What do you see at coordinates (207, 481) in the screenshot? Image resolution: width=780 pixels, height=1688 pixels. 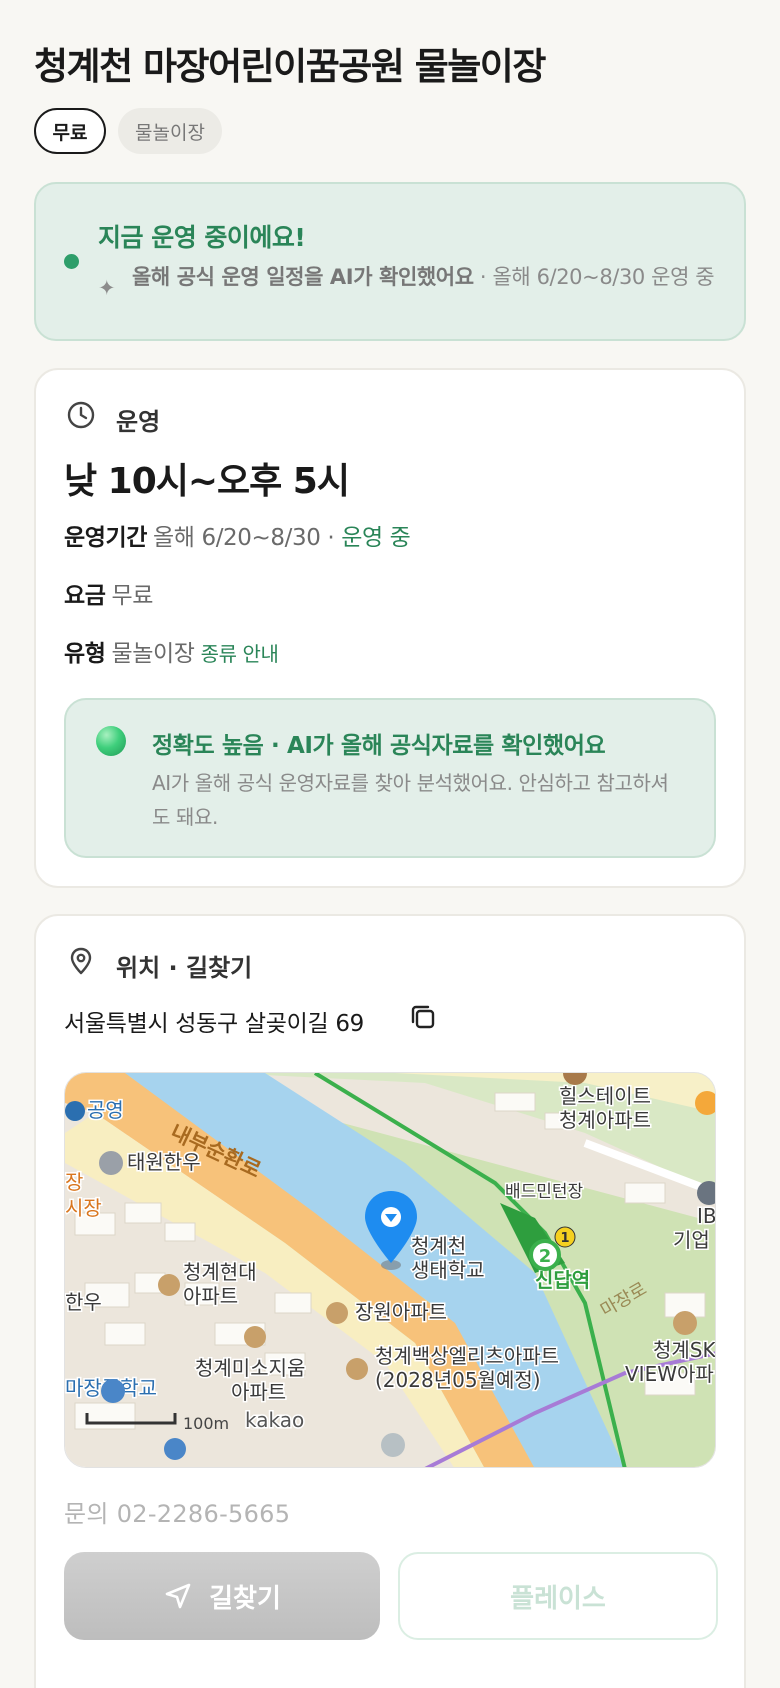 I see `operating-hours: 낮 10시~오후 5시` at bounding box center [207, 481].